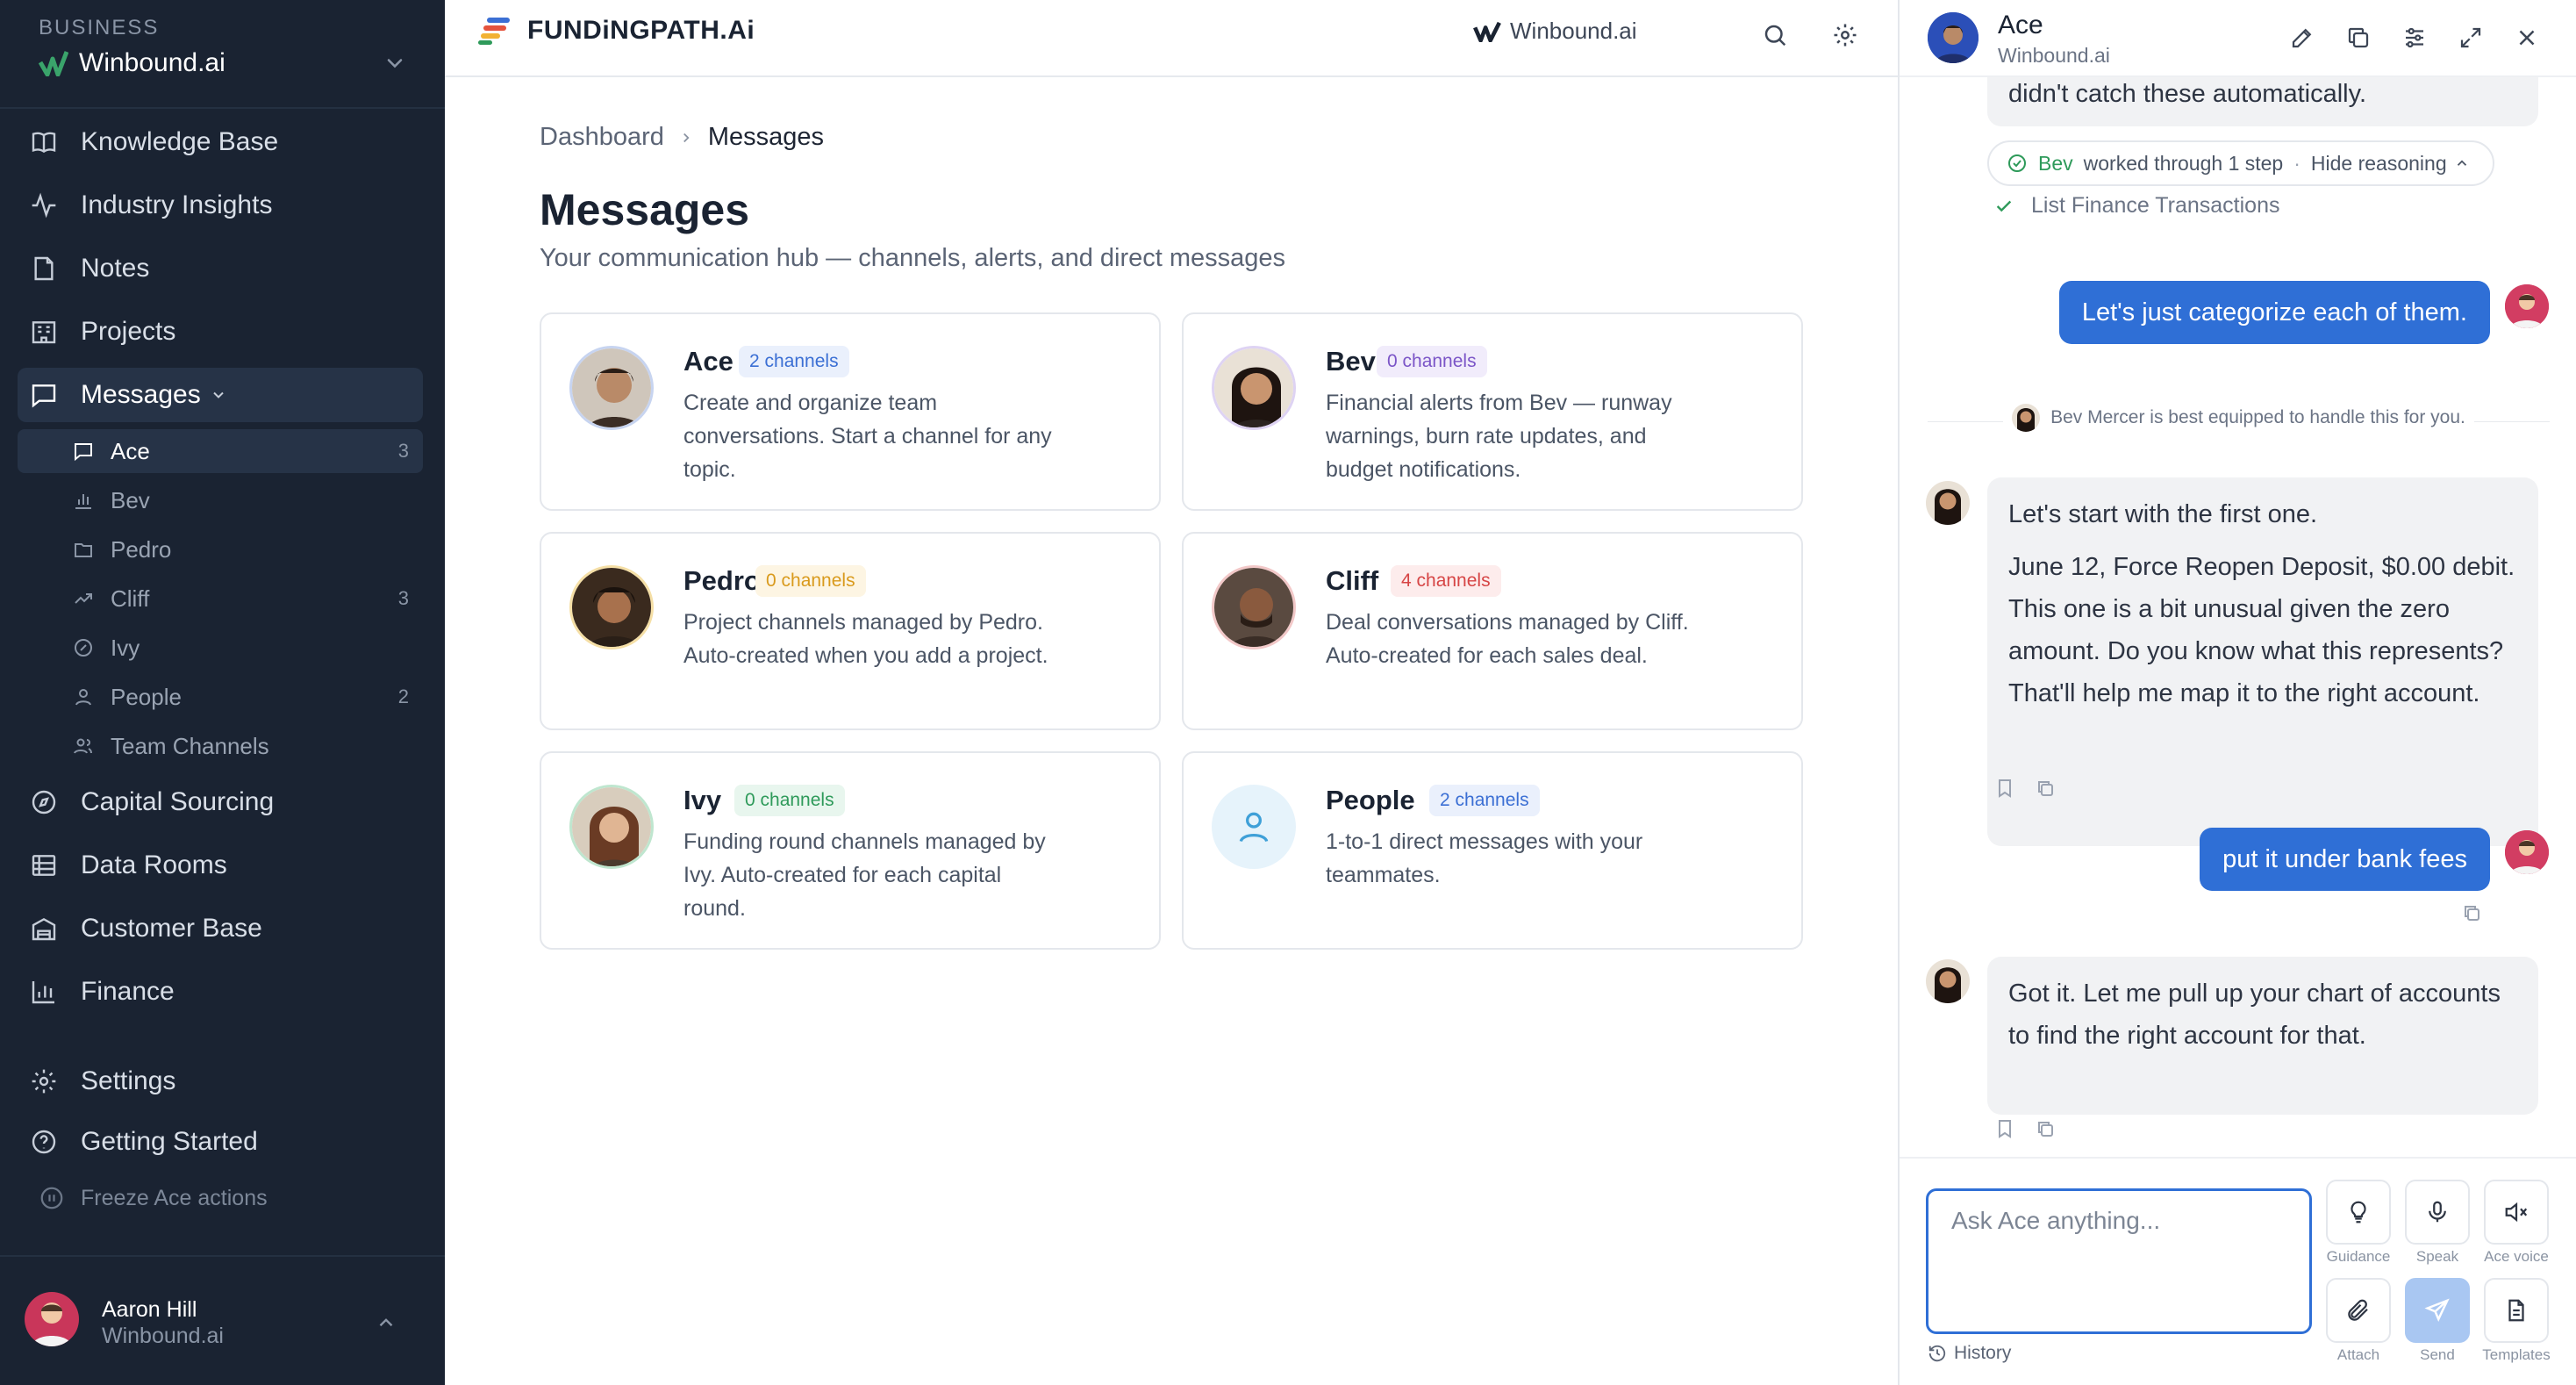  What do you see at coordinates (222, 108) in the screenshot?
I see `sidebar-divider` at bounding box center [222, 108].